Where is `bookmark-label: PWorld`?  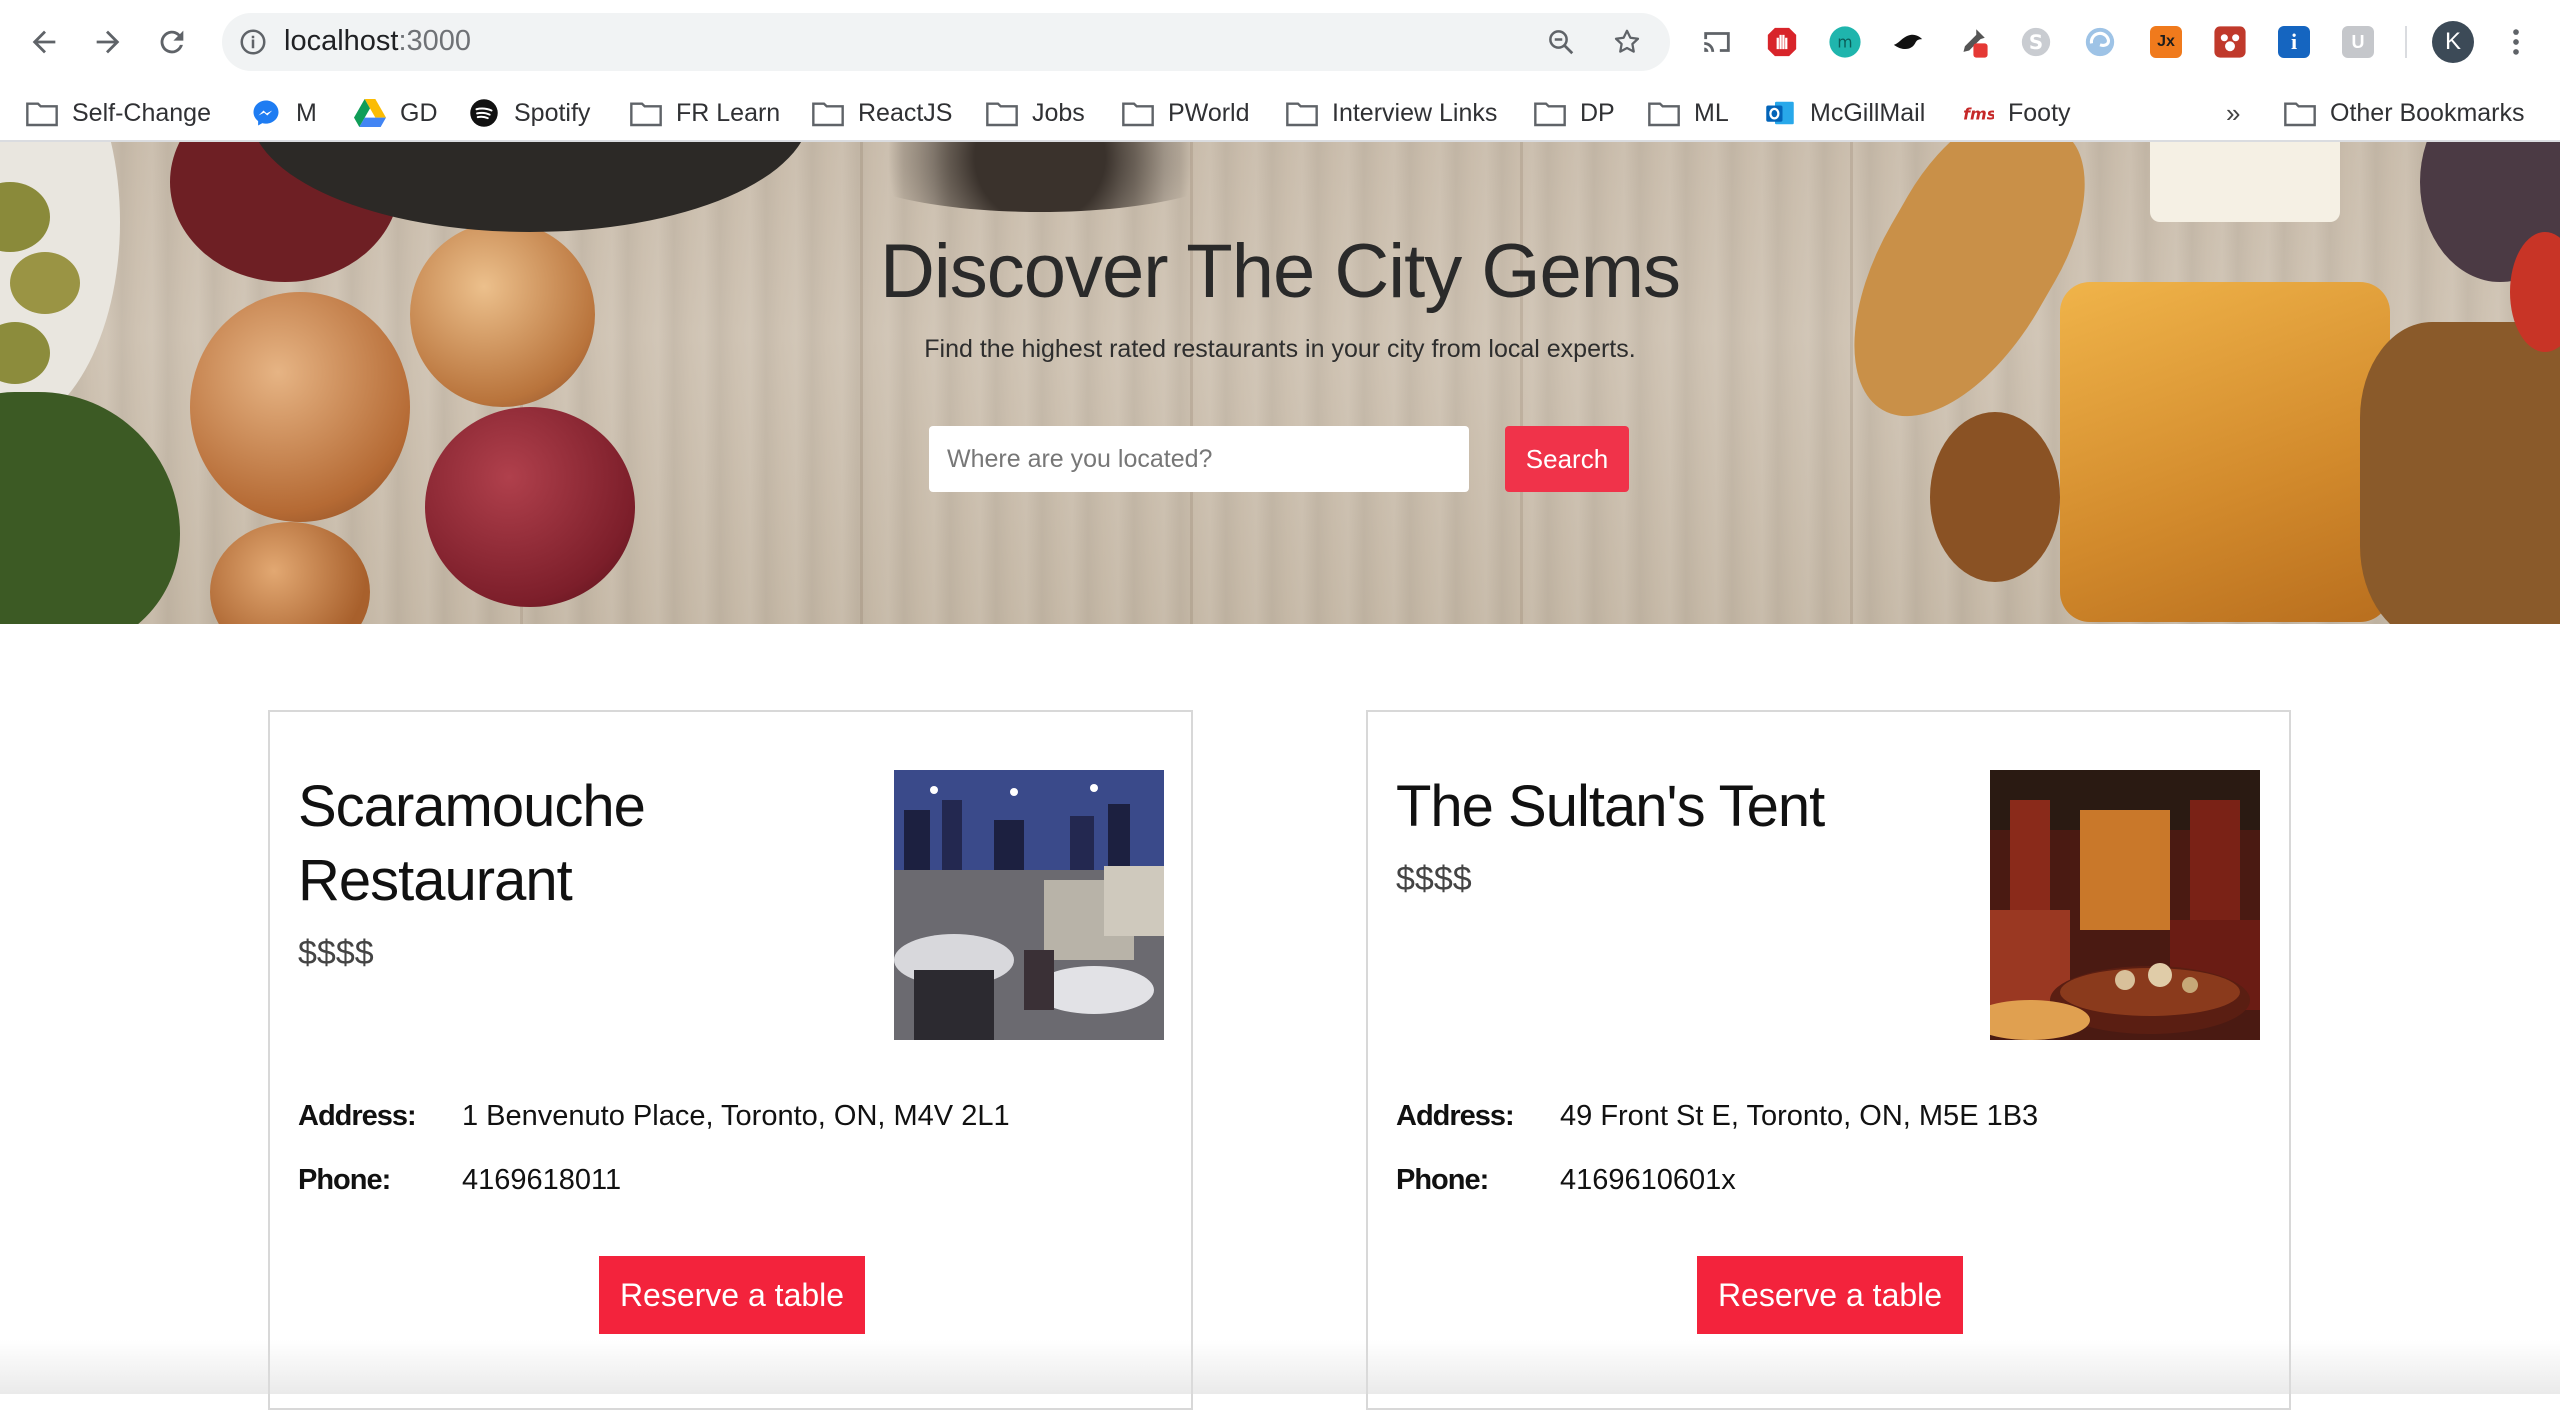
bookmark-label: PWorld is located at coordinates (1209, 112).